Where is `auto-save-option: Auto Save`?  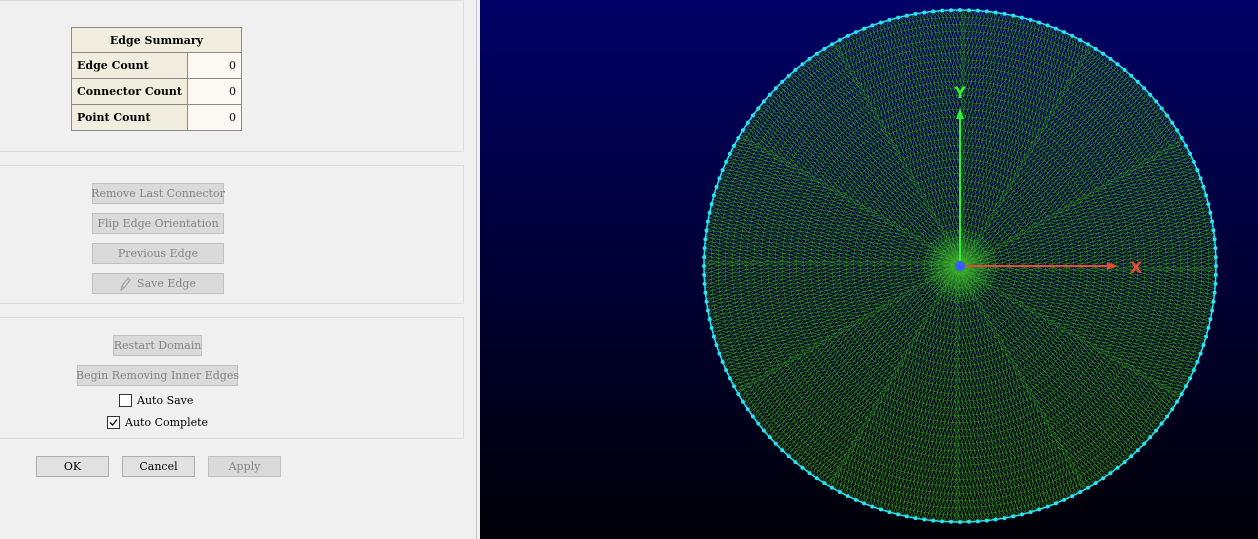
auto-save-option: Auto Save is located at coordinates (156, 400).